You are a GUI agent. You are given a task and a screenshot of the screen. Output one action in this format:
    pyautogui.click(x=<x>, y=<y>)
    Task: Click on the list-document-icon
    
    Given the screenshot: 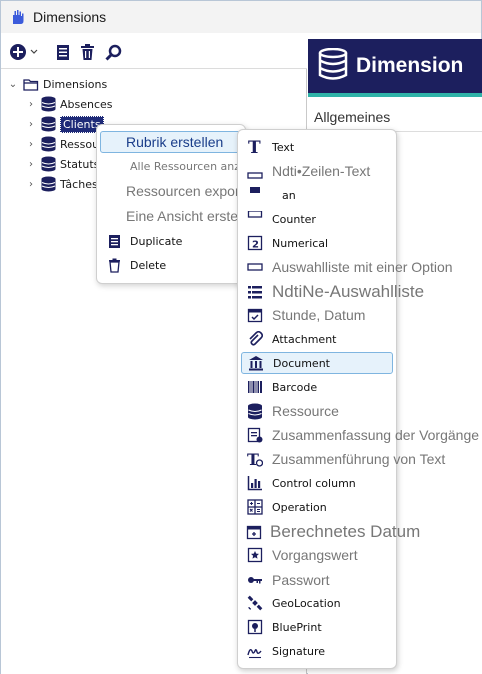 What is the action you would take?
    pyautogui.click(x=63, y=52)
    